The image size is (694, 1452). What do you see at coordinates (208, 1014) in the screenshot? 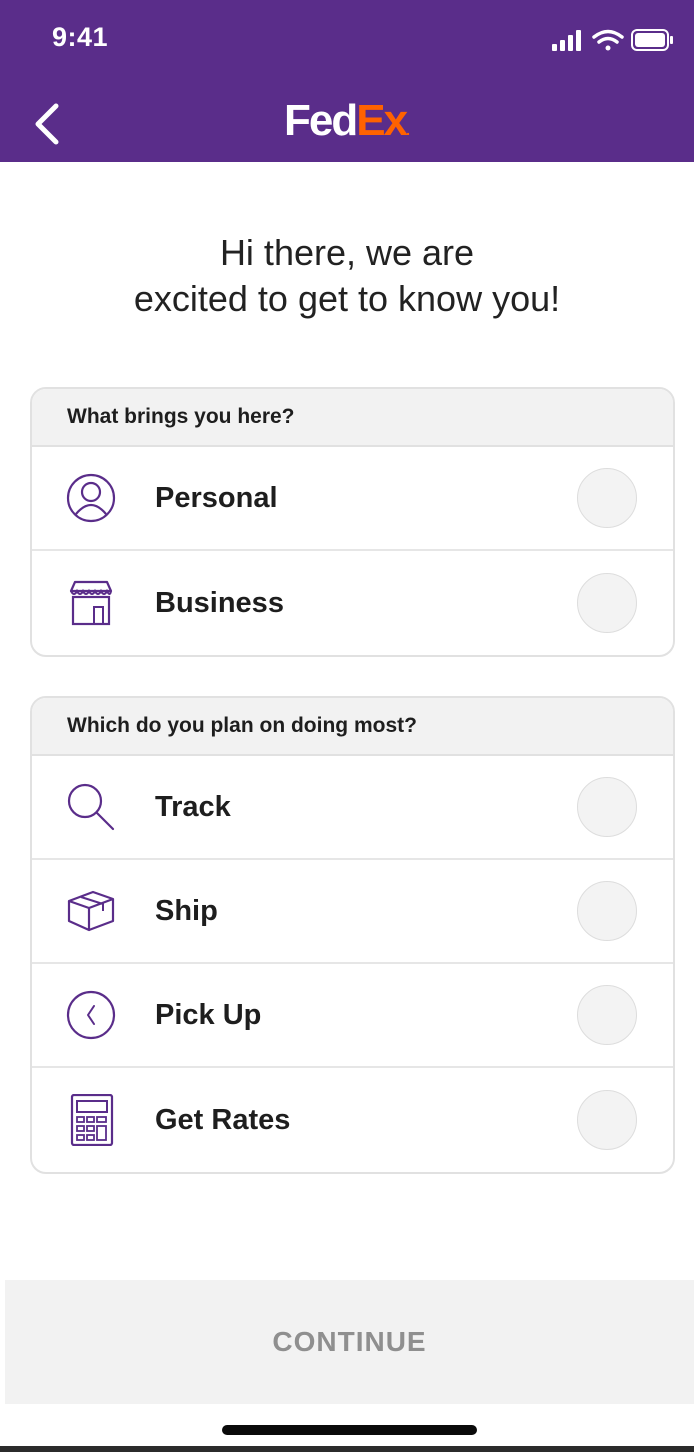
I see `option-label: Pick Up` at bounding box center [208, 1014].